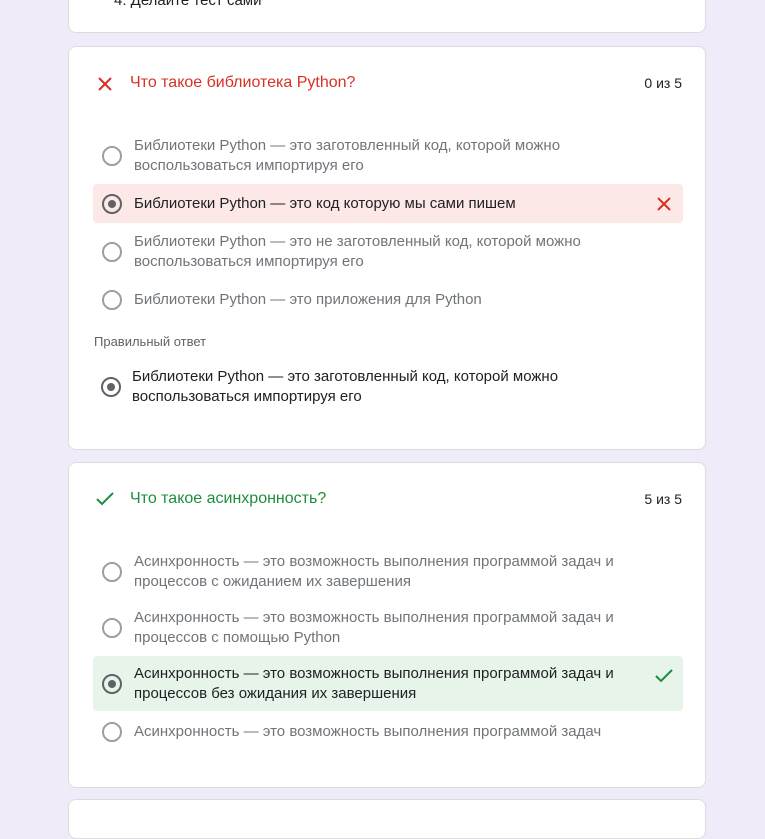 The image size is (765, 839). What do you see at coordinates (387, 16) in the screenshot?
I see `previous-question-card: 4. Делайте тест сами` at bounding box center [387, 16].